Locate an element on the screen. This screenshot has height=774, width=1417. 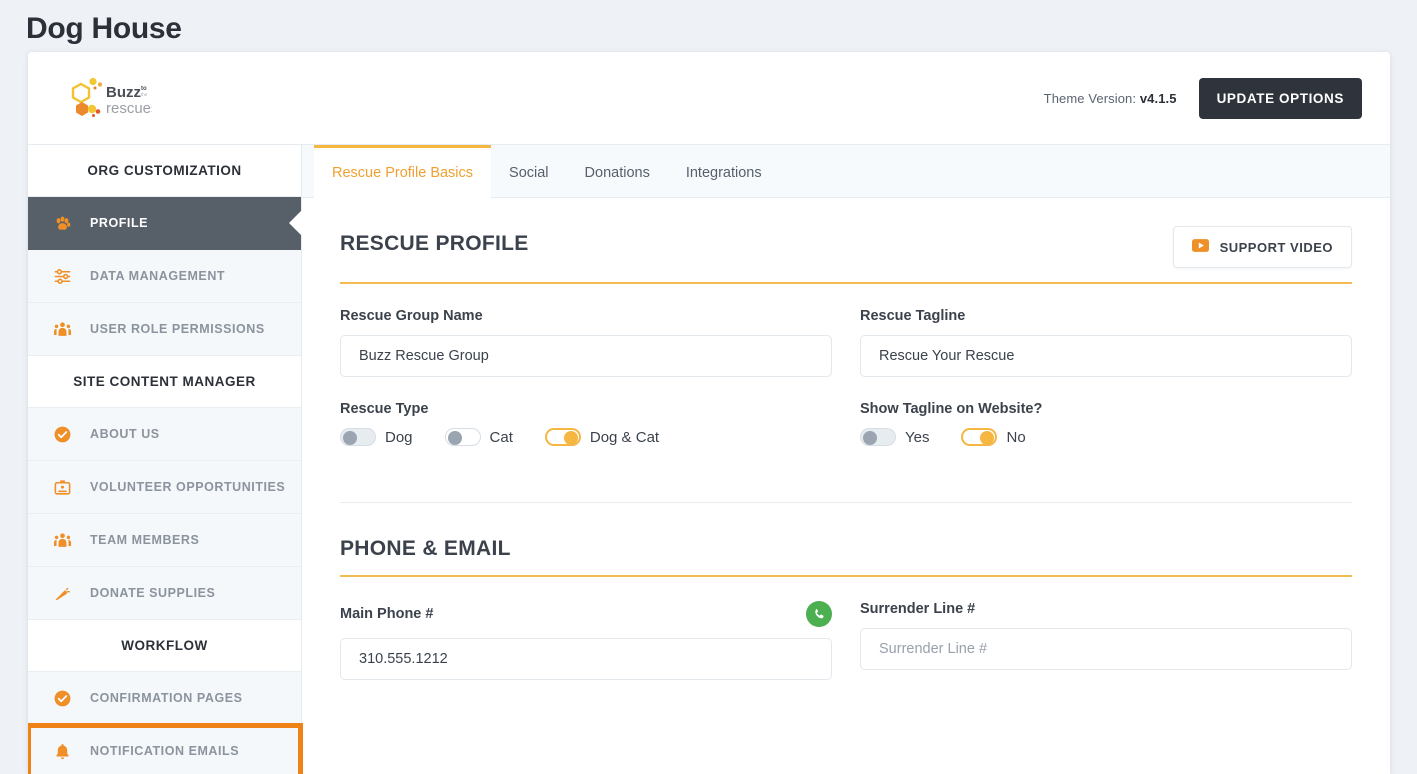
sidebar-item-label: DATA MANAGEMENT is located at coordinates (158, 276).